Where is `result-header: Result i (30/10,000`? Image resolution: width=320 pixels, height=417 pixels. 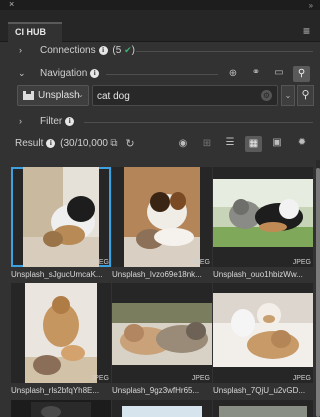
result-header: Result i (30/10,000 is located at coordinates (61, 143).